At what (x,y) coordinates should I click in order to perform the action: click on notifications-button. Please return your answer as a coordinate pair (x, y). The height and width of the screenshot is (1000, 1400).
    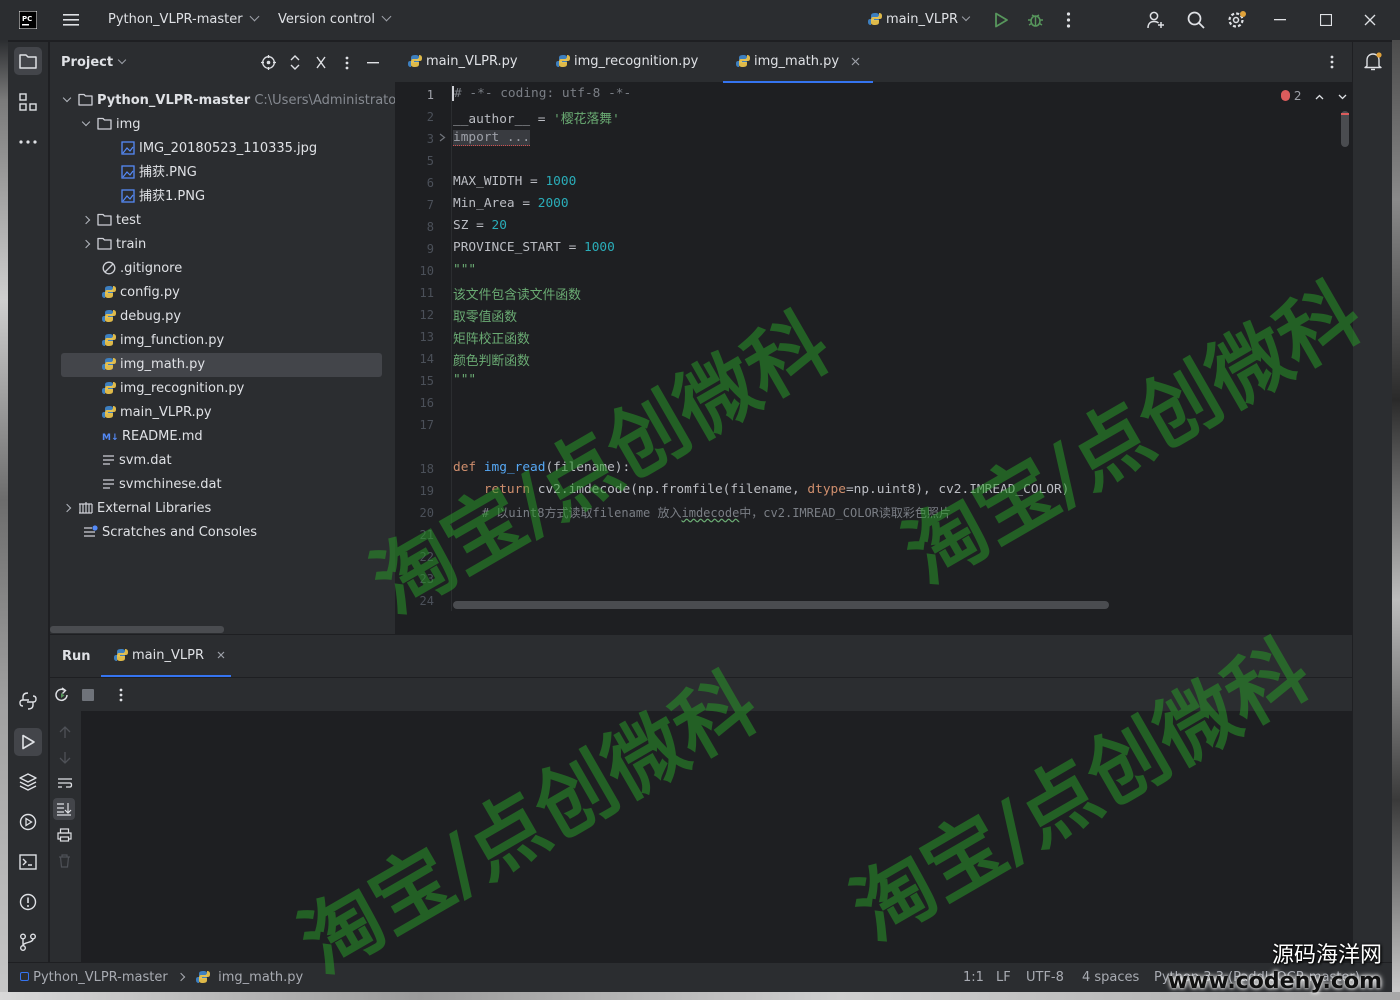
    Looking at the image, I should click on (1373, 61).